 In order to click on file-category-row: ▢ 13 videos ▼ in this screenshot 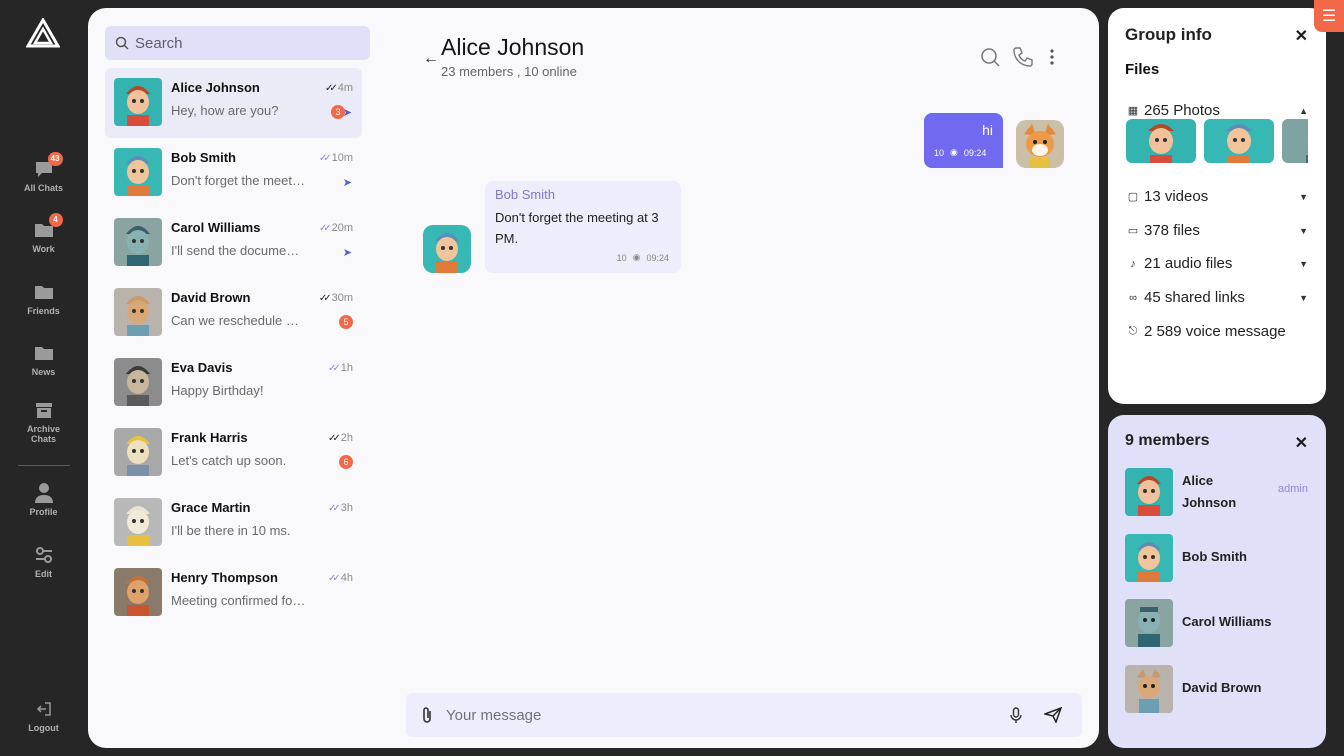, I will do `click(1217, 196)`.